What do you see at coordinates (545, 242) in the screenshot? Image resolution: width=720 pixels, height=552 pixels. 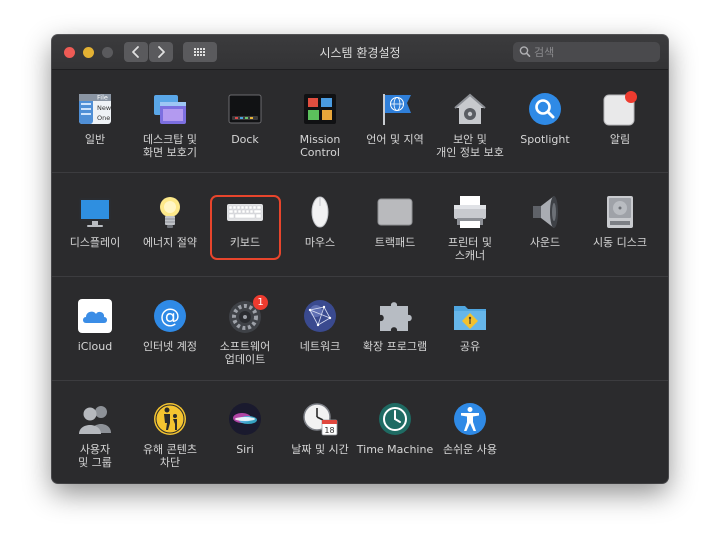 I see `pref-label: 사운드` at bounding box center [545, 242].